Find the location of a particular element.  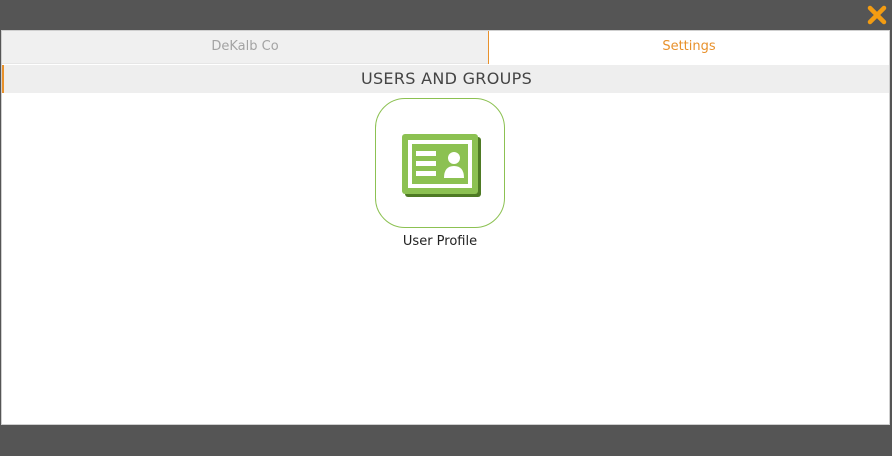

close-x-icon is located at coordinates (877, 15).